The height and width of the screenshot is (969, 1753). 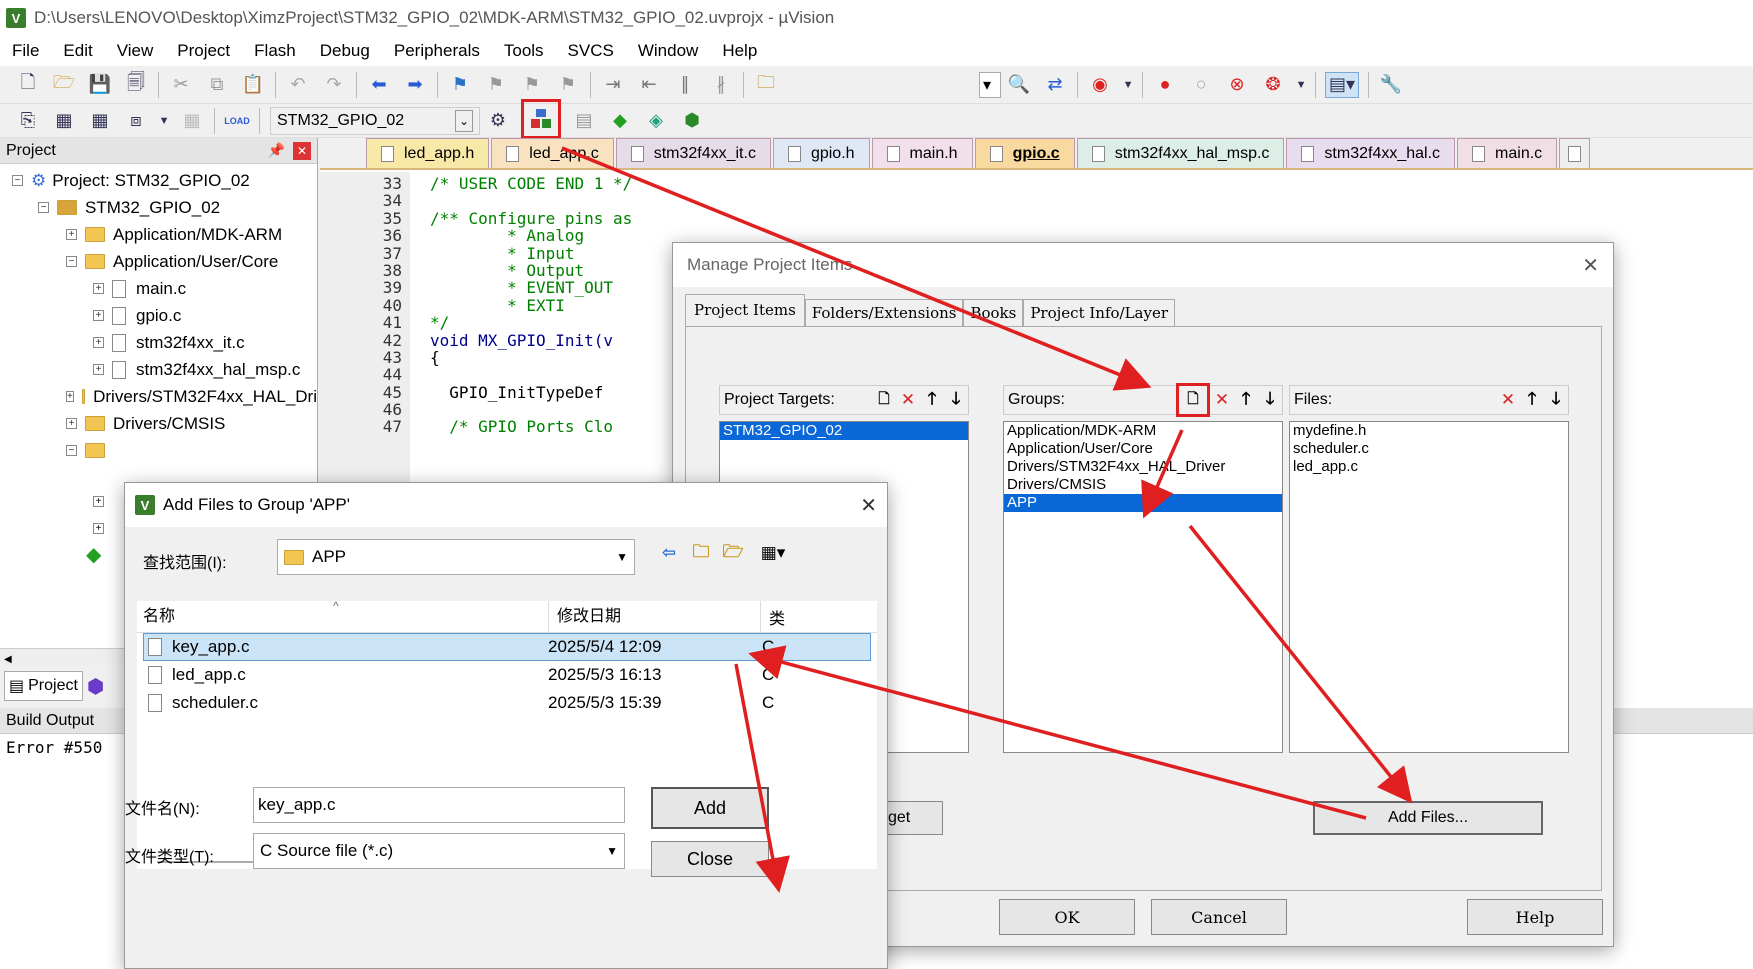 I want to click on uncomment-icon: ∦, so click(x=721, y=85).